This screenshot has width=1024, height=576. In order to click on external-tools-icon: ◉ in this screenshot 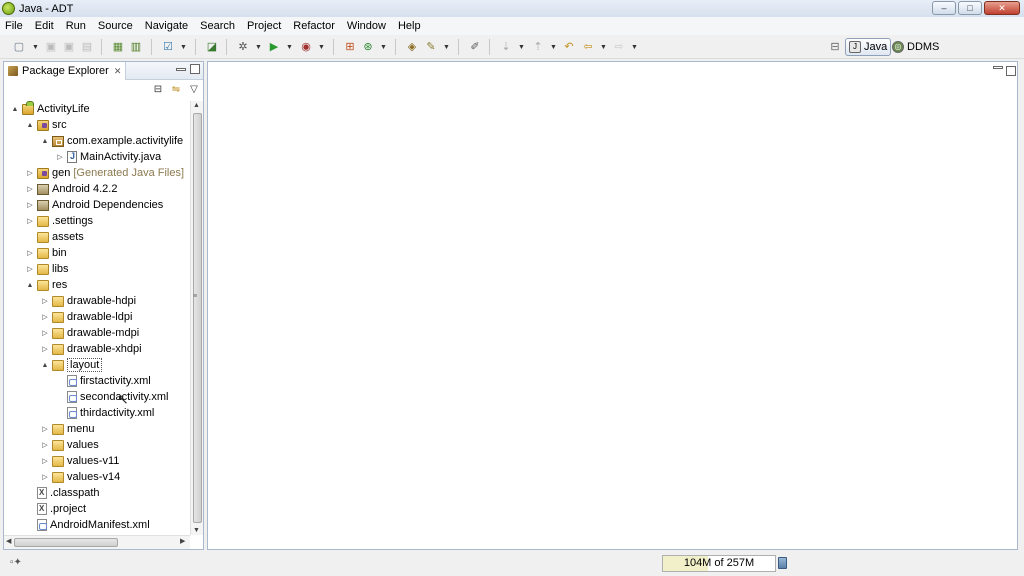, I will do `click(306, 47)`.